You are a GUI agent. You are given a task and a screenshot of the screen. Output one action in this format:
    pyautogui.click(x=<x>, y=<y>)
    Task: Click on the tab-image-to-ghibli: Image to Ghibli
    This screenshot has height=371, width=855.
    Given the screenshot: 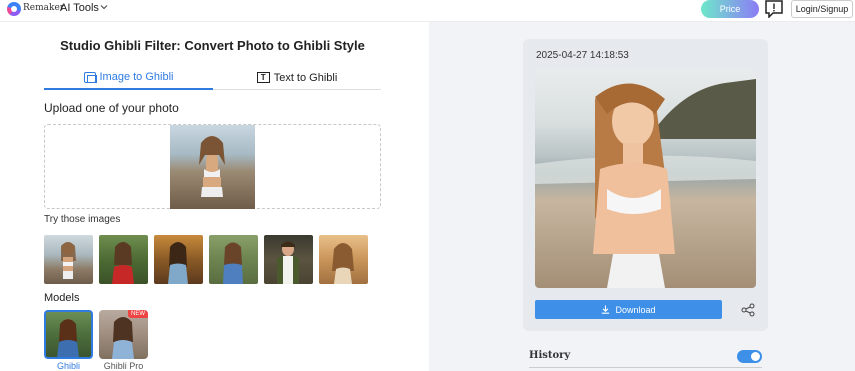 What is the action you would take?
    pyautogui.click(x=128, y=78)
    